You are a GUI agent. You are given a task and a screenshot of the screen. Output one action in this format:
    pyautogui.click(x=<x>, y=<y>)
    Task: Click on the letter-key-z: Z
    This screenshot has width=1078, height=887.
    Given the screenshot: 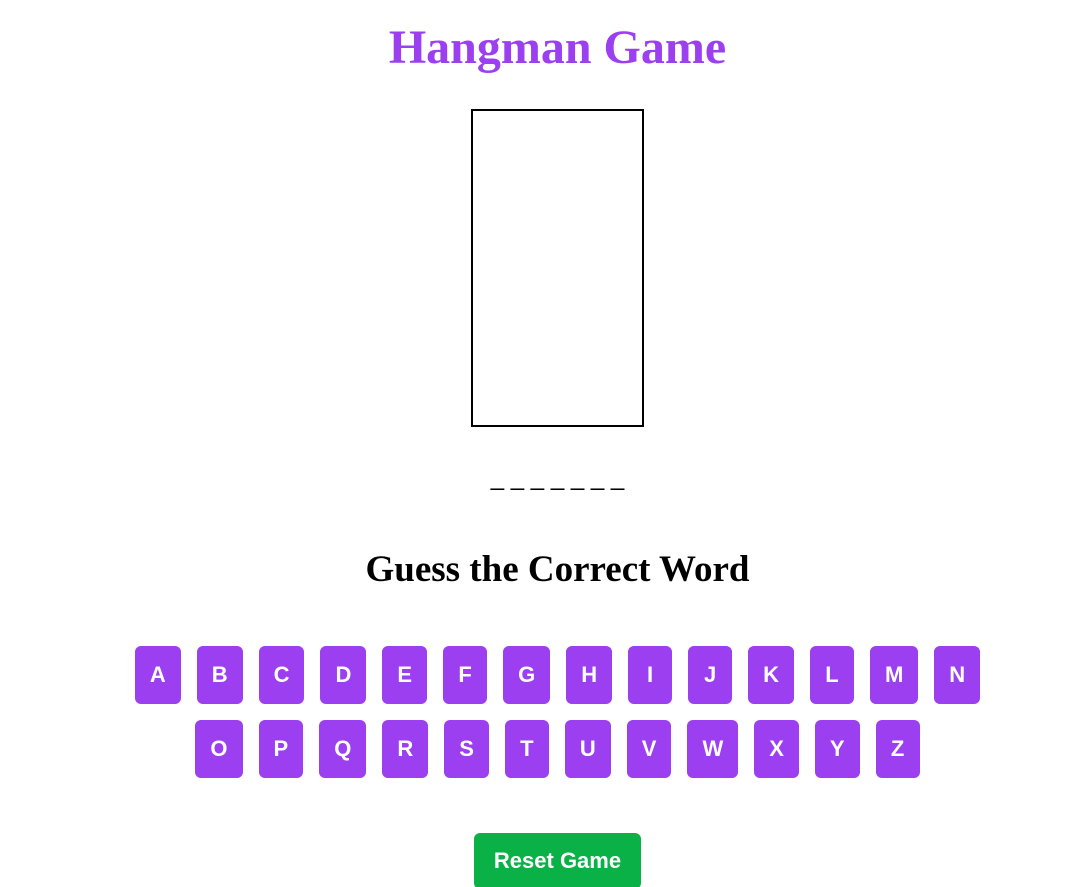 What is the action you would take?
    pyautogui.click(x=897, y=749)
    